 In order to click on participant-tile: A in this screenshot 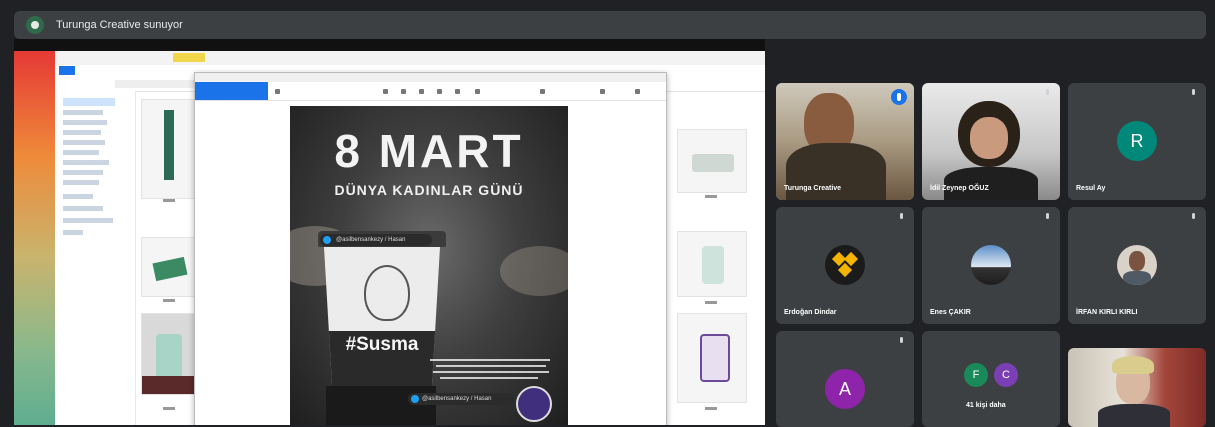, I will do `click(845, 379)`.